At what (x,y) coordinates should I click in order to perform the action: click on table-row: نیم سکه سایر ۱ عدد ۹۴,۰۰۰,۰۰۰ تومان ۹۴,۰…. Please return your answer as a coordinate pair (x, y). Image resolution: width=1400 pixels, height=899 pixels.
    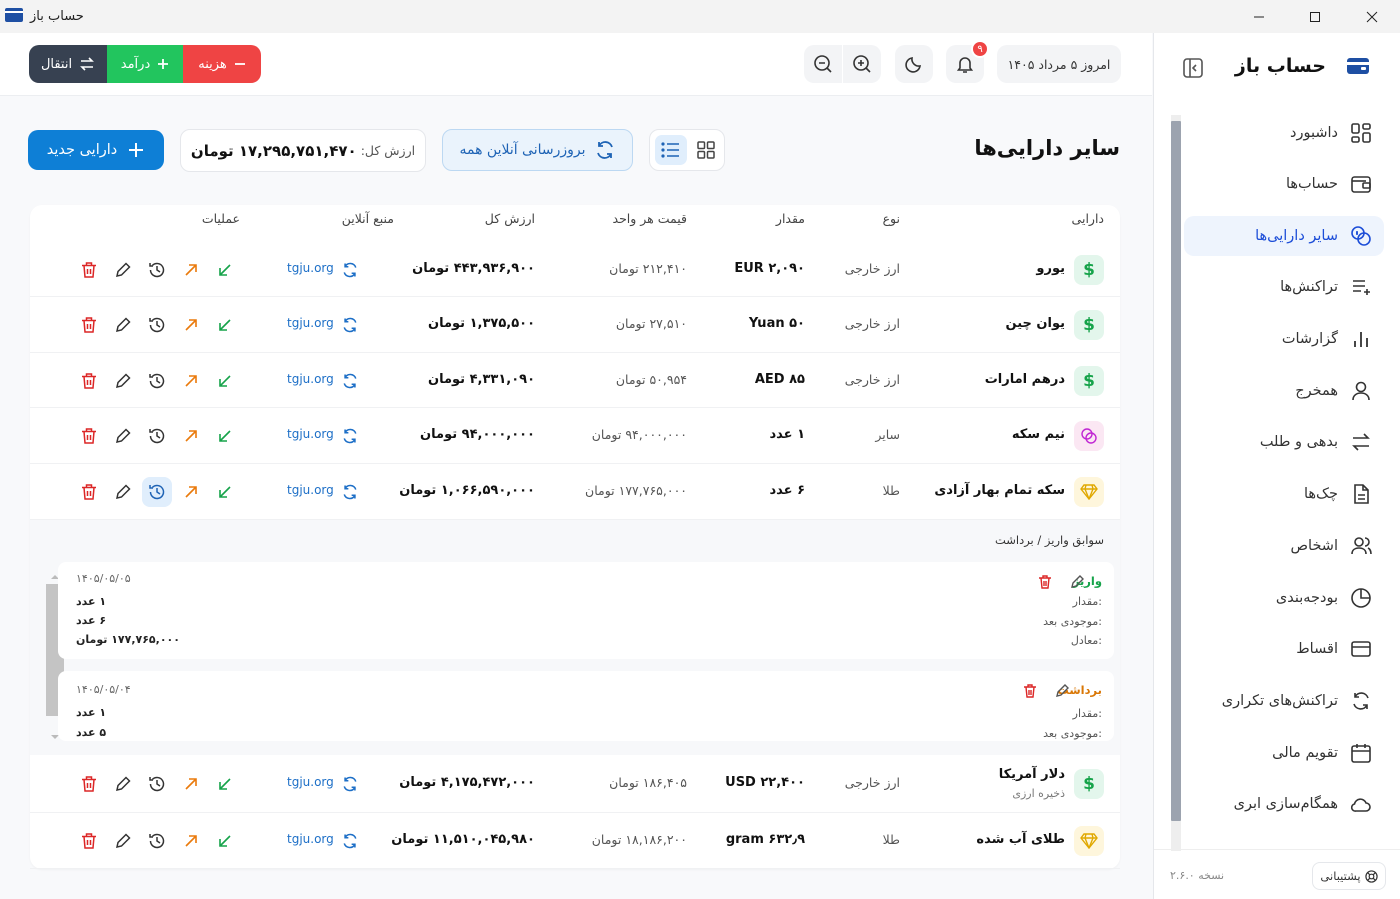
    Looking at the image, I should click on (575, 436).